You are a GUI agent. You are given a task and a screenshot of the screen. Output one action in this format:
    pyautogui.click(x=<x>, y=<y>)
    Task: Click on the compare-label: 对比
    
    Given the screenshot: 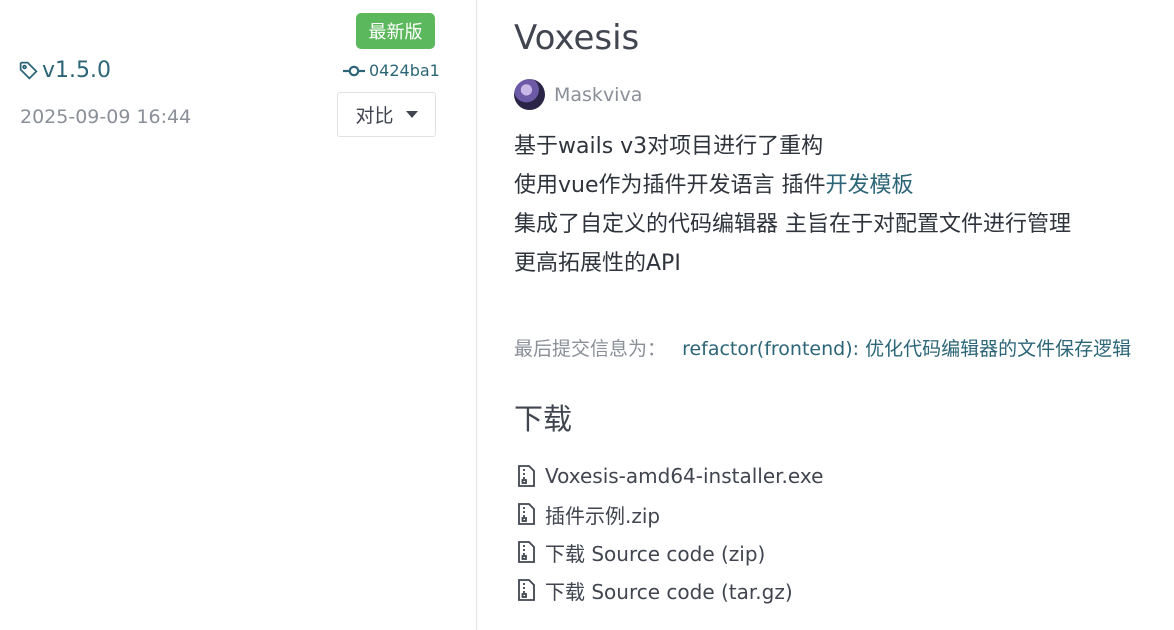 What is the action you would take?
    pyautogui.click(x=374, y=116)
    